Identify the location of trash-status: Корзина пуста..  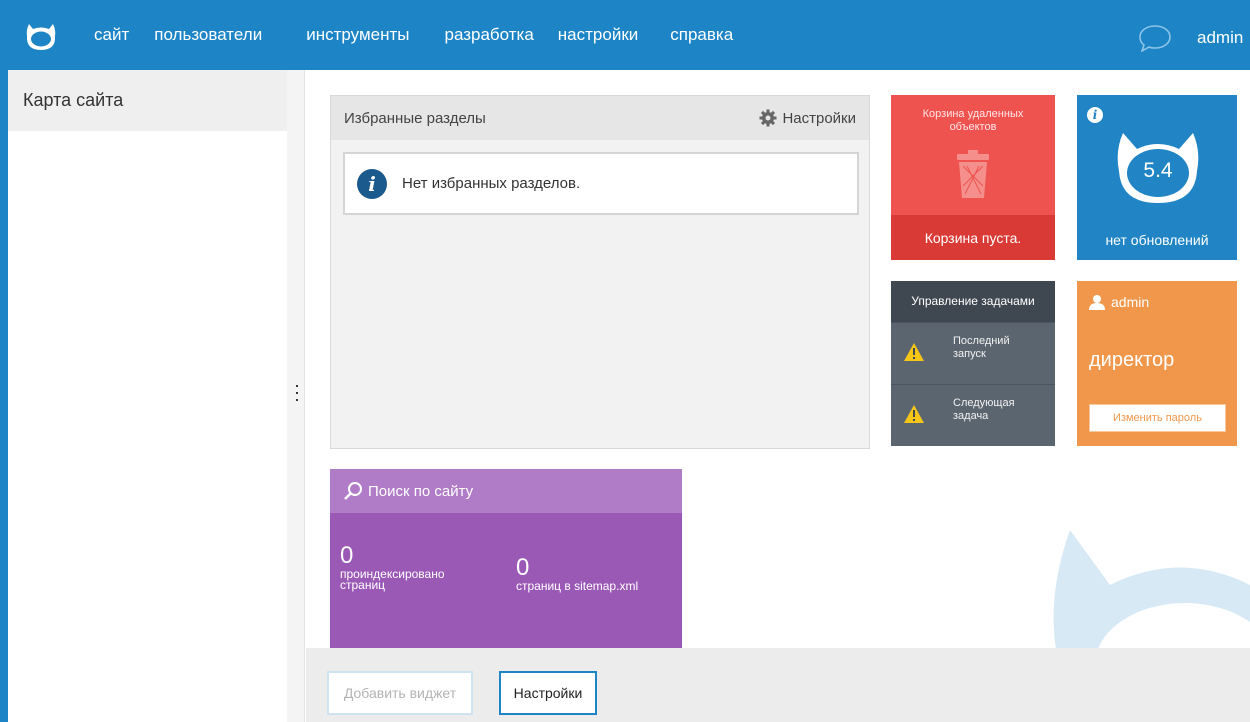
(973, 237).